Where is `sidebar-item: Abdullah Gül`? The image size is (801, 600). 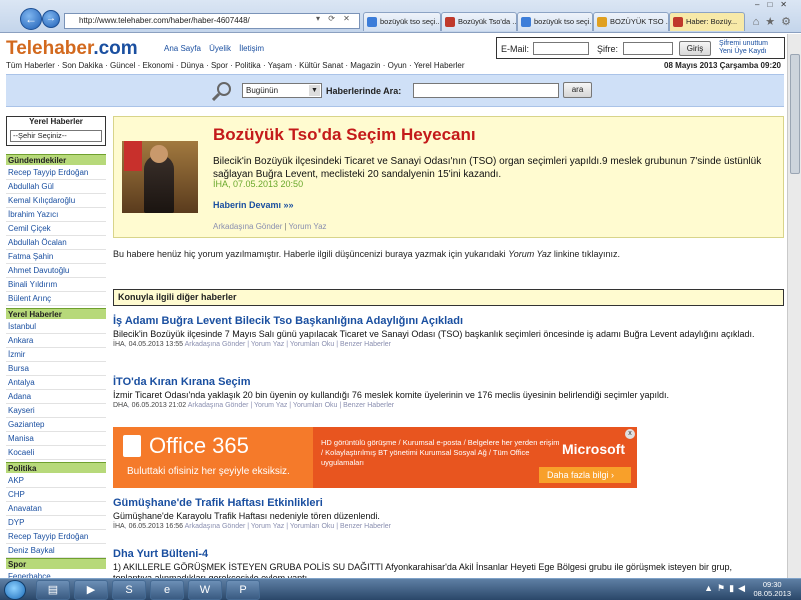
sidebar-item: Abdullah Gül is located at coordinates (56, 187).